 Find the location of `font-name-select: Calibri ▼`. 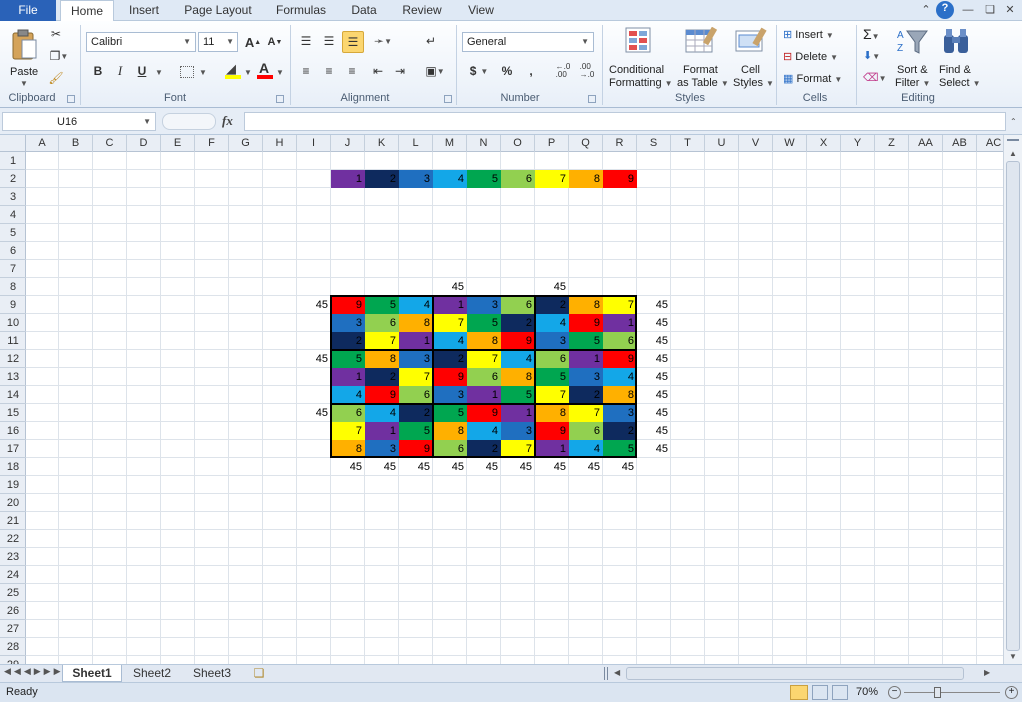

font-name-select: Calibri ▼ is located at coordinates (141, 42).